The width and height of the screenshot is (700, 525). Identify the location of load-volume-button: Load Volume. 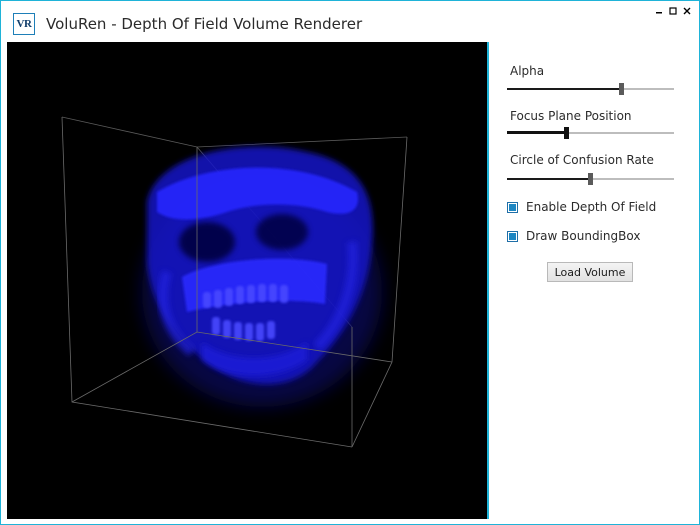
(590, 272).